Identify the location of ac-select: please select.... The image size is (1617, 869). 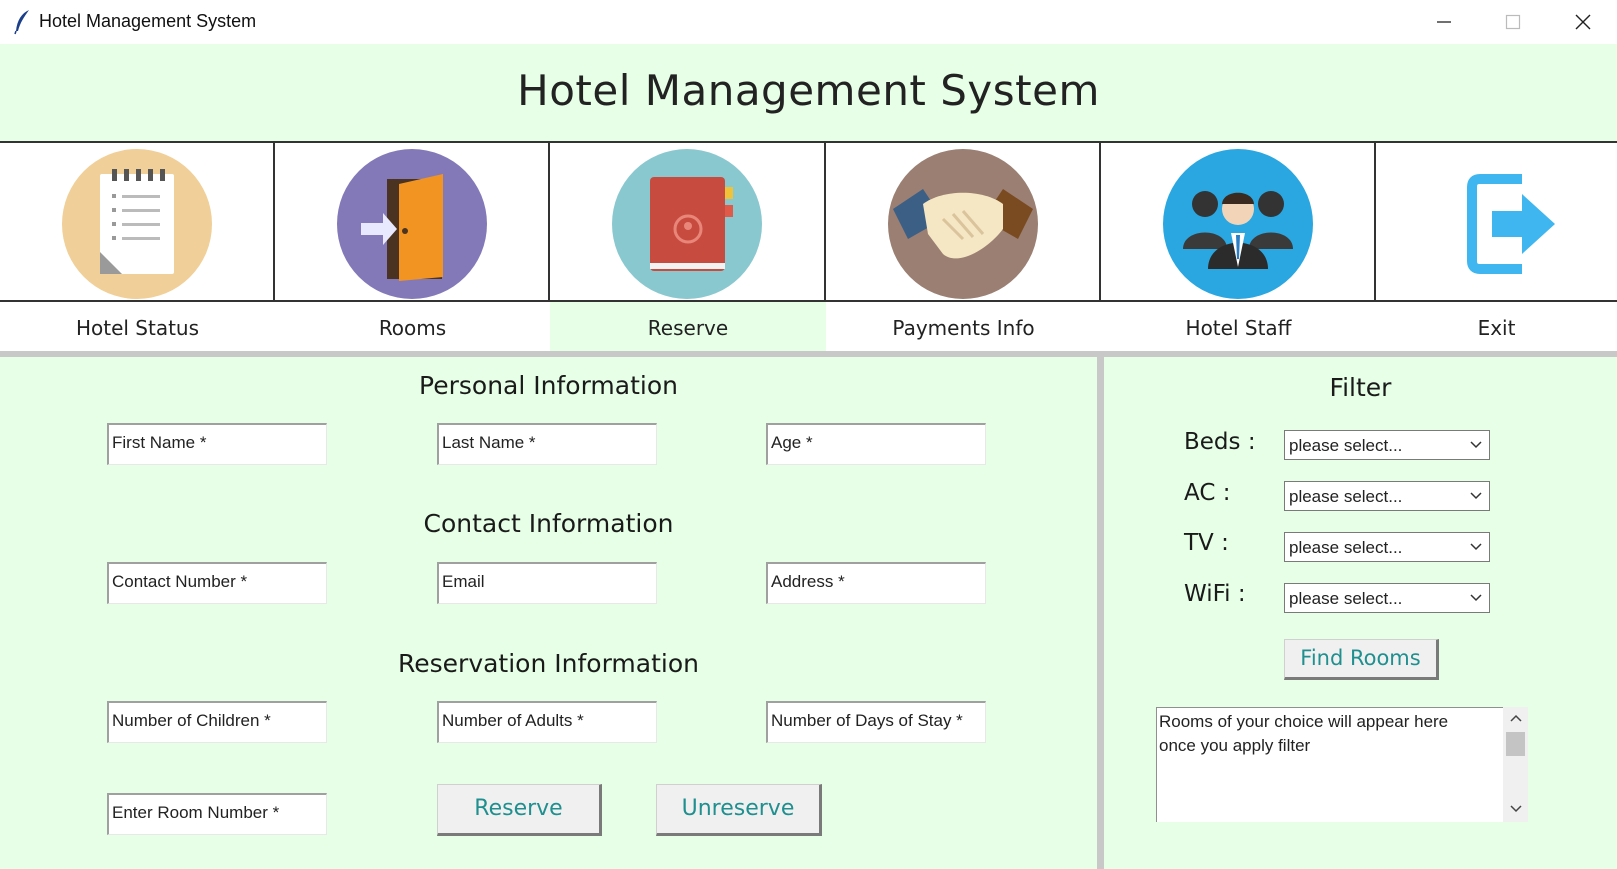
(1387, 496).